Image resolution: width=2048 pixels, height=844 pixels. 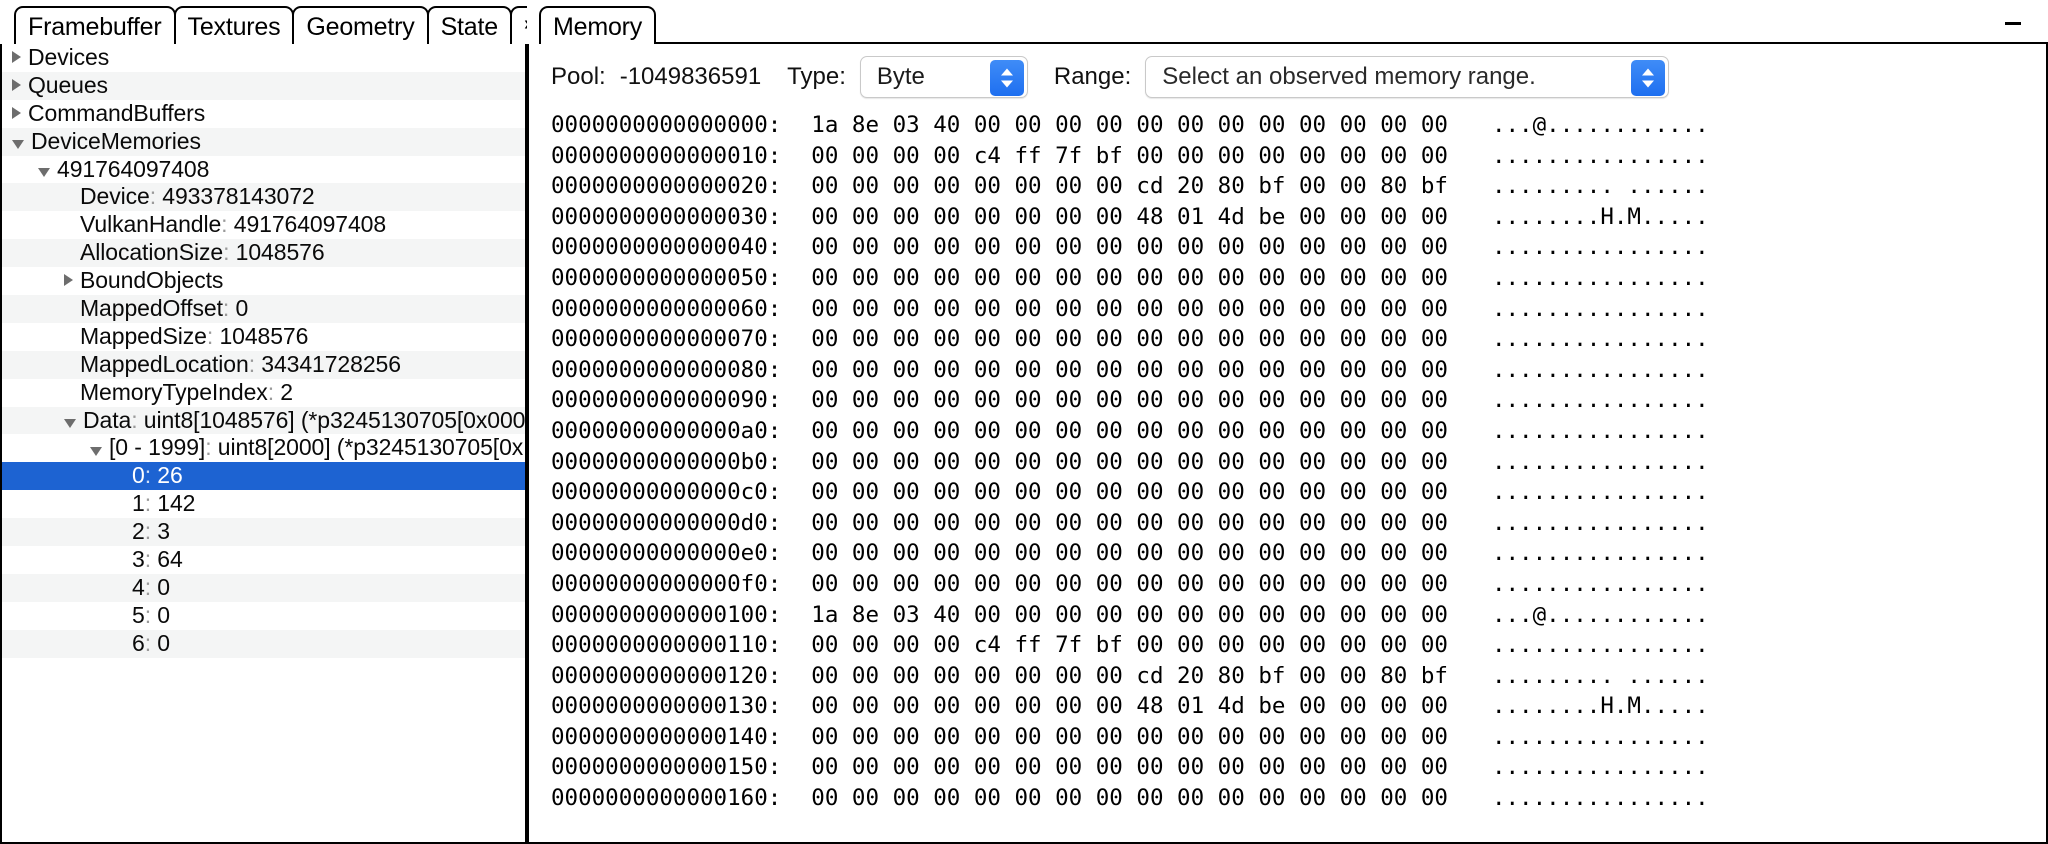 What do you see at coordinates (900, 76) in the screenshot?
I see `type-select-value: Byte` at bounding box center [900, 76].